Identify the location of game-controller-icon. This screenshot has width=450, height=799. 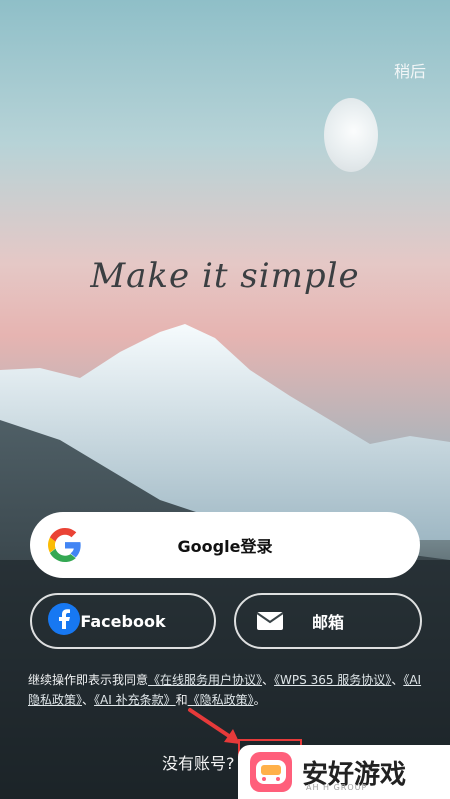
(271, 772).